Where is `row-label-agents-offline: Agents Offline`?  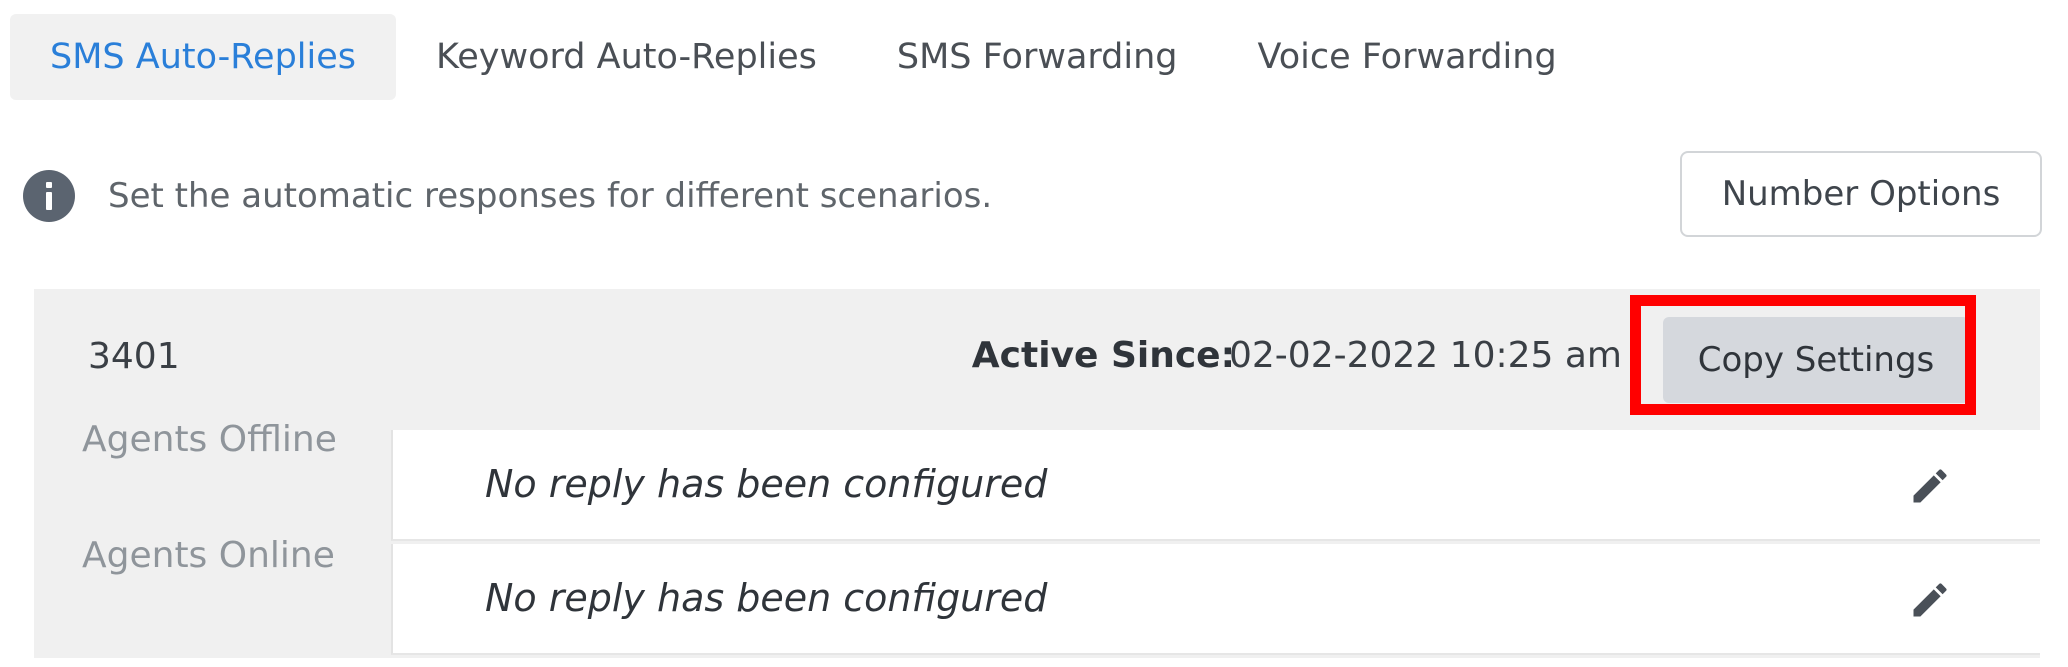 row-label-agents-offline: Agents Offline is located at coordinates (209, 439).